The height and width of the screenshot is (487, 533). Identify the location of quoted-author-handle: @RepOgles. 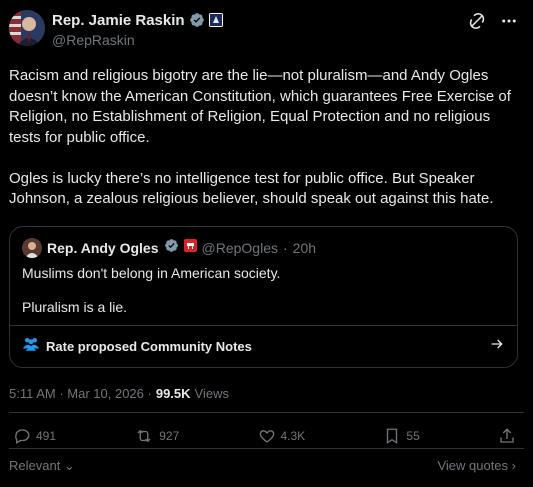
(240, 248).